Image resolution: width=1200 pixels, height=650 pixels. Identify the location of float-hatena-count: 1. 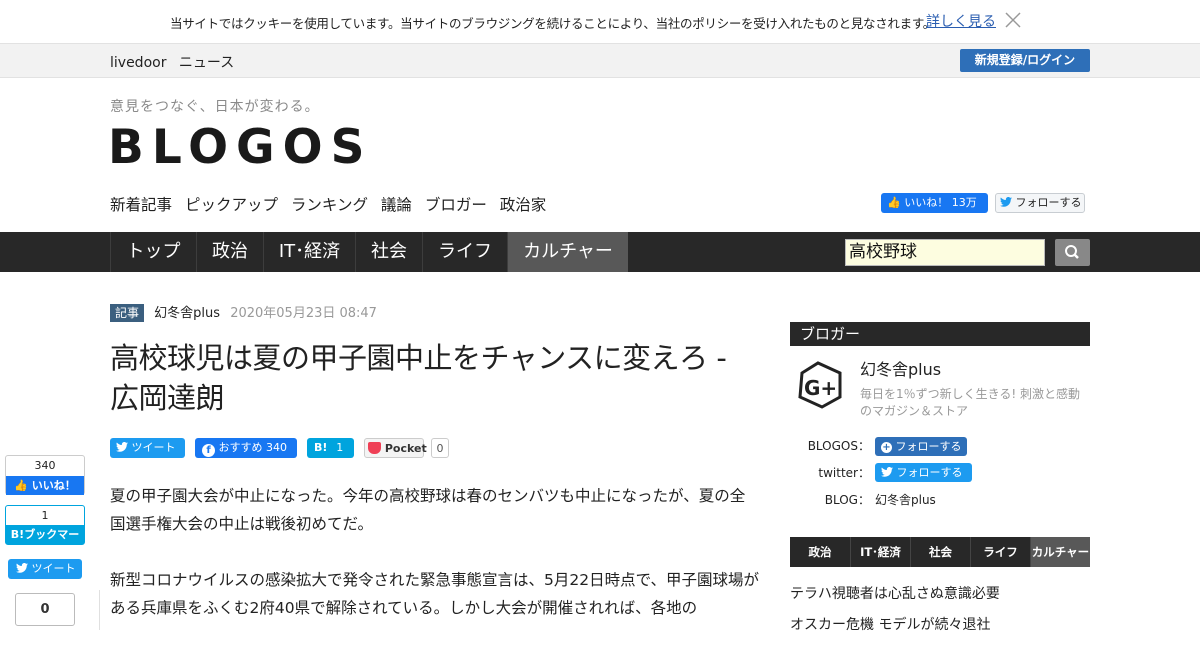
(45, 515).